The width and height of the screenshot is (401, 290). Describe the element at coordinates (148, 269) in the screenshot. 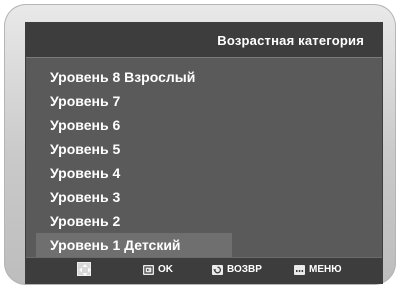

I see `ok-icon` at that location.